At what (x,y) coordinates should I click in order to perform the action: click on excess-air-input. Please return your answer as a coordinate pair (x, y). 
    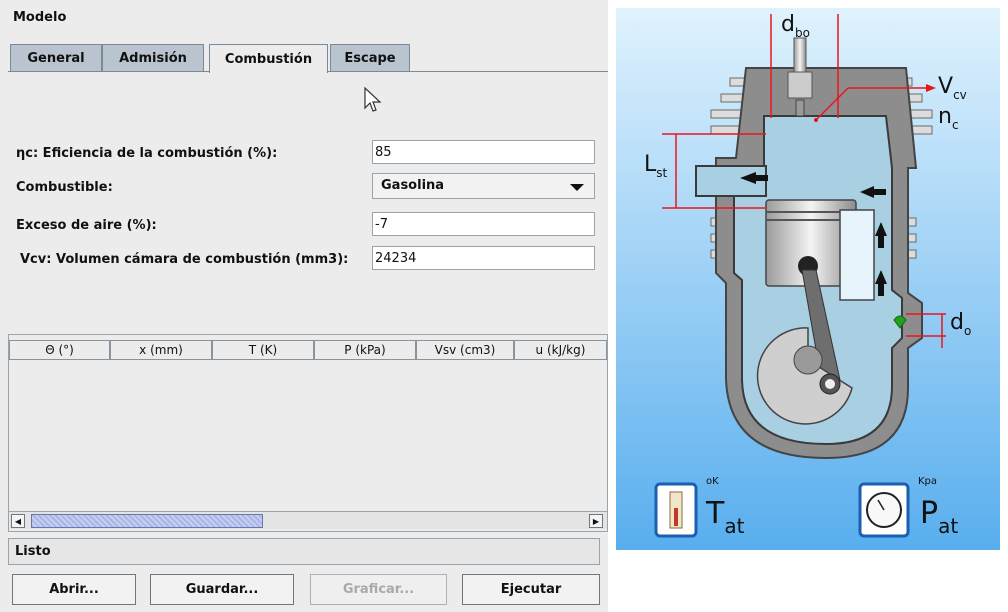
    Looking at the image, I should click on (483, 224).